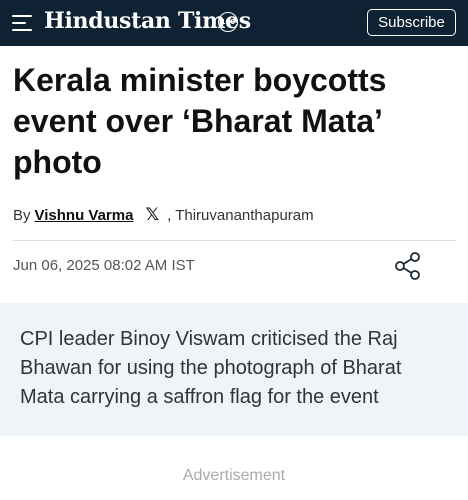 This screenshot has height=500, width=468. Describe the element at coordinates (23, 23) in the screenshot. I see `hamburger-menu-icon` at that location.